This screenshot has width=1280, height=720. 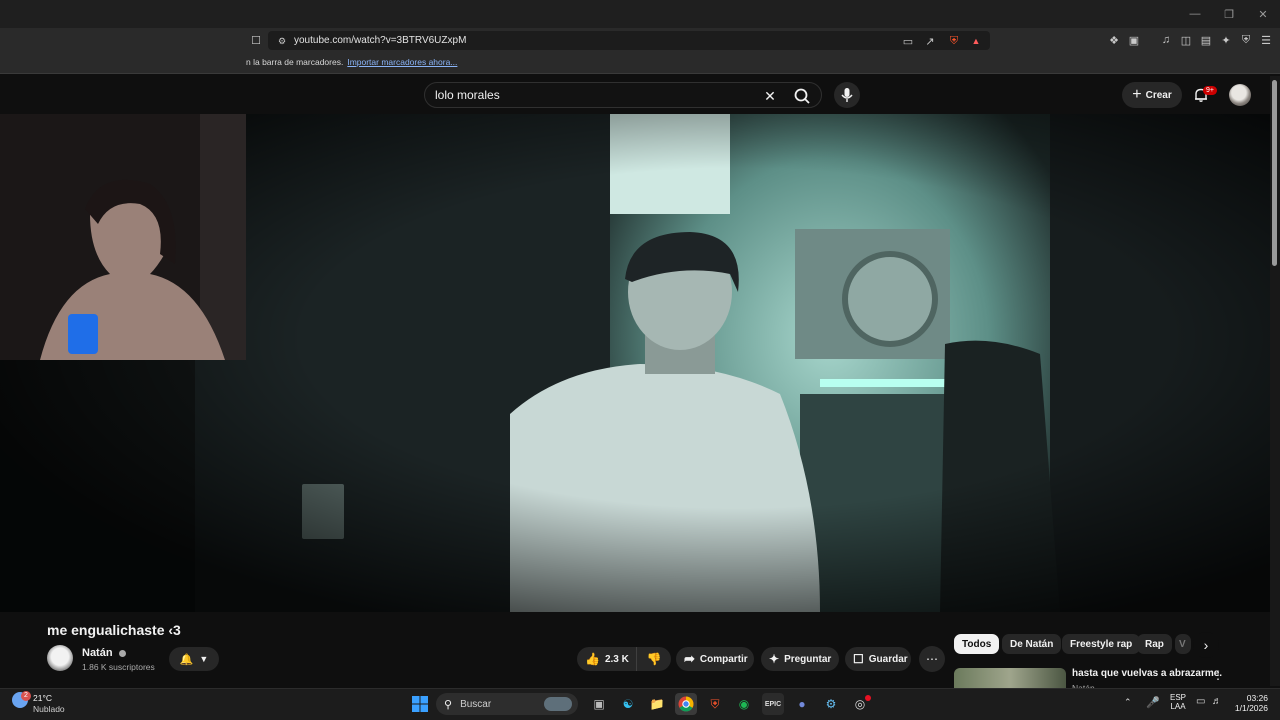 I want to click on weather-badge: 2, so click(x=26, y=696).